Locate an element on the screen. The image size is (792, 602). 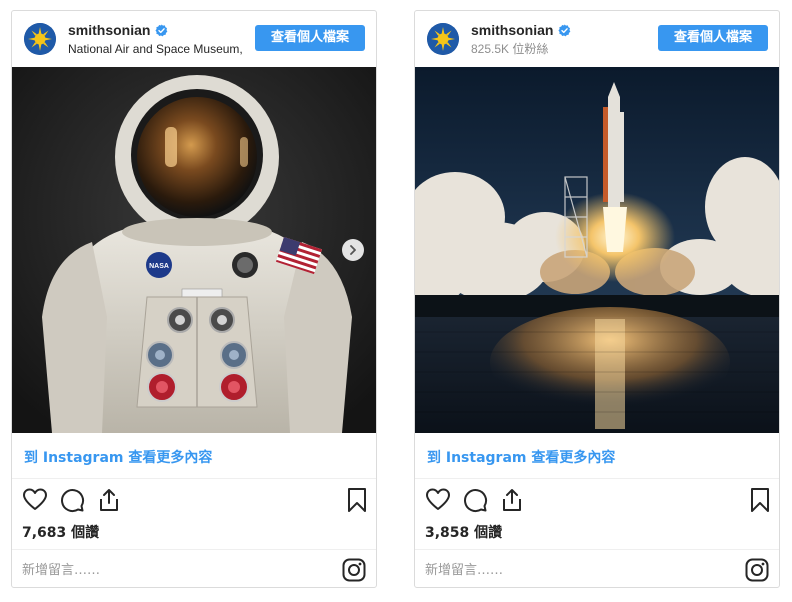
user-info: smithsonian 825.5K 位粉絲 is located at coordinates (565, 40).